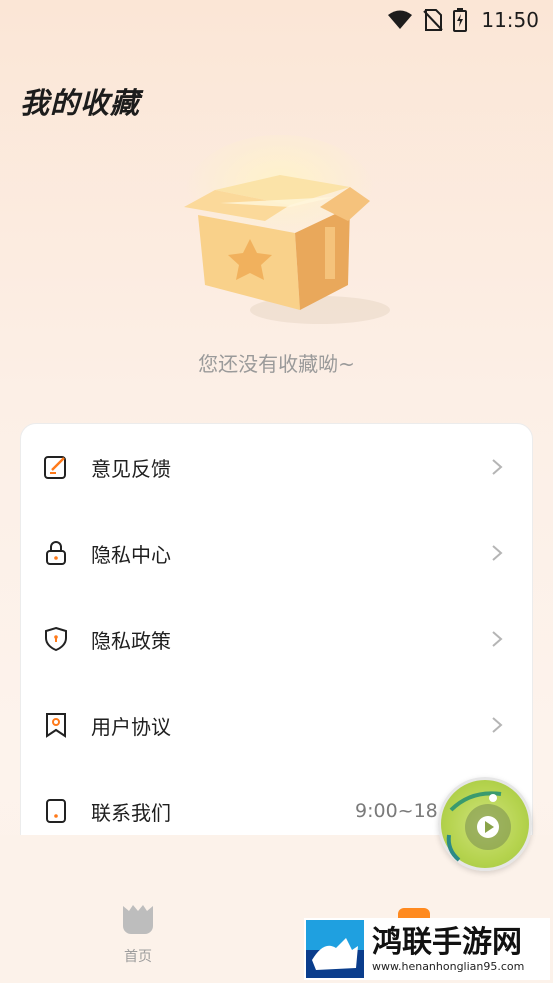 The height and width of the screenshot is (983, 553). I want to click on menu-item-label: 用户协议, so click(131, 726).